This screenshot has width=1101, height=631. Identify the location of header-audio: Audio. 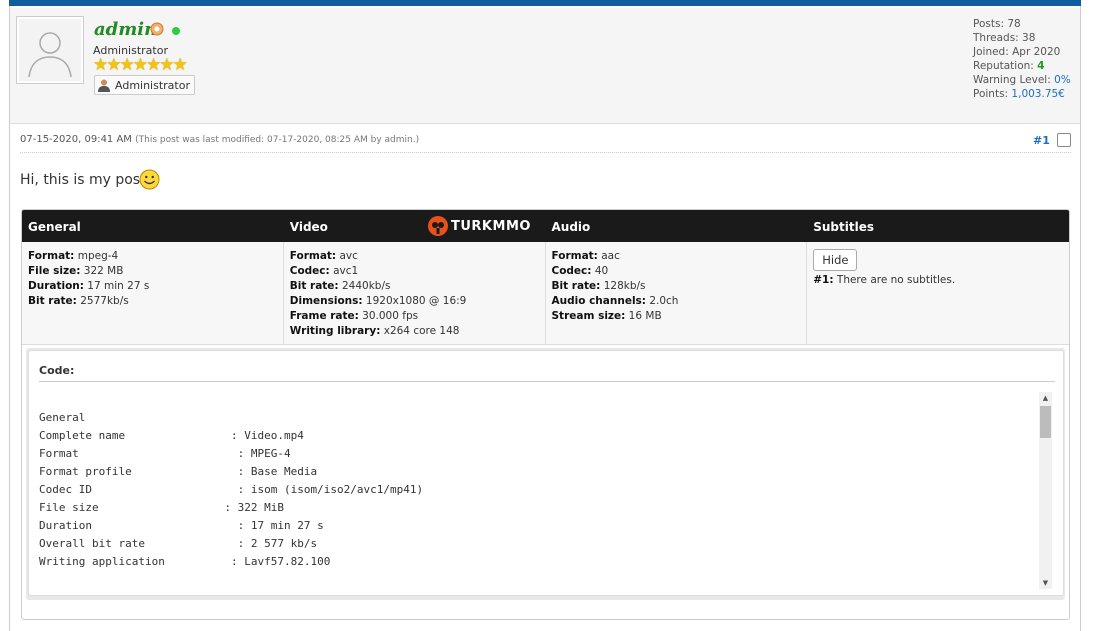
(571, 227).